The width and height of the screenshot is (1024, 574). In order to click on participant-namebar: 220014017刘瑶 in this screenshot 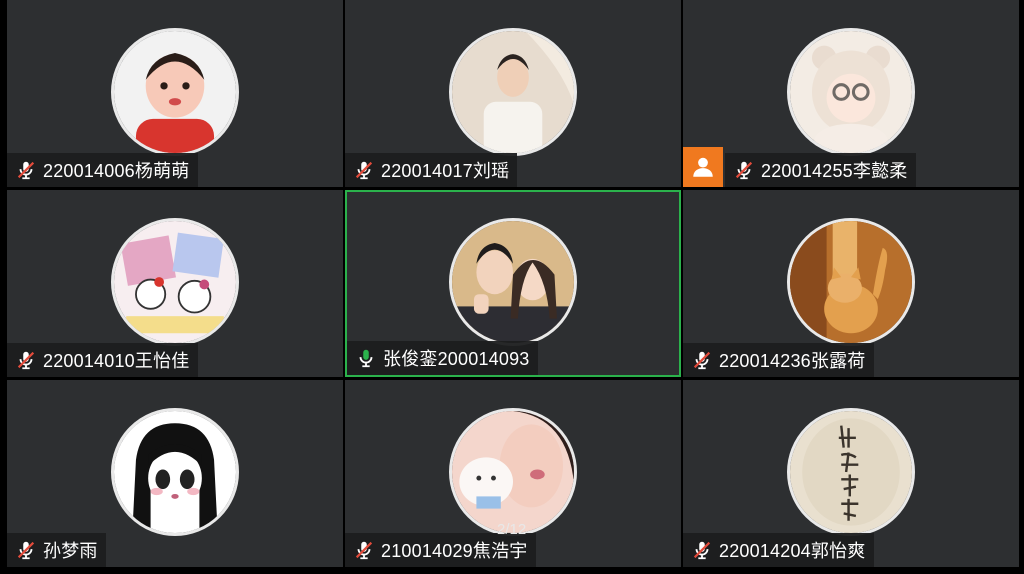, I will do `click(431, 170)`.